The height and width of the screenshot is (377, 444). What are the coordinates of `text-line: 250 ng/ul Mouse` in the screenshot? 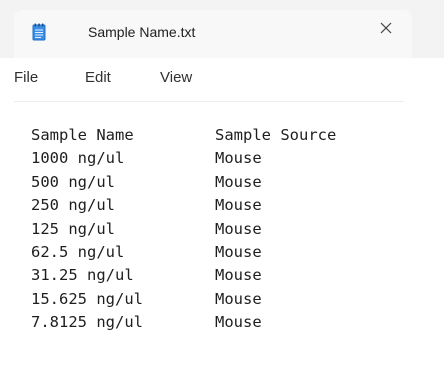 It's located at (146, 205).